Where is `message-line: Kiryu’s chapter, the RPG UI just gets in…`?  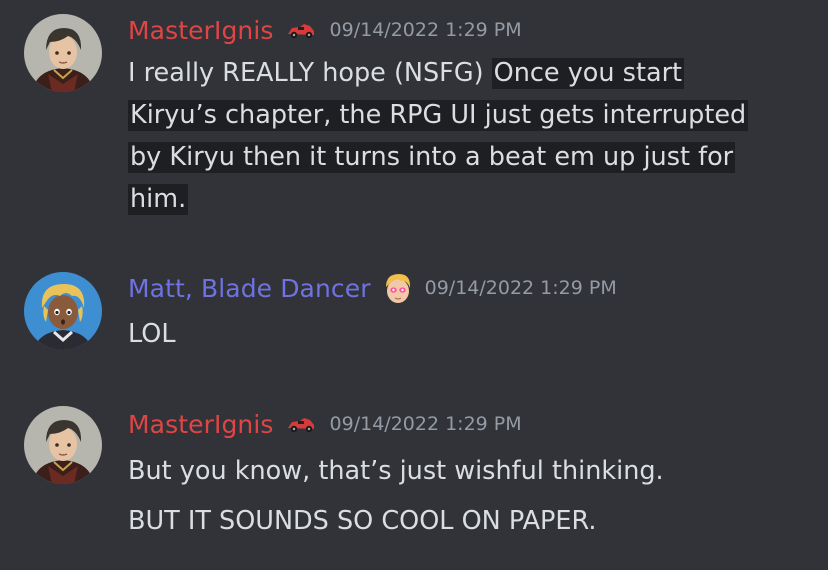 message-line: Kiryu’s chapter, the RPG UI just gets in… is located at coordinates (438, 115).